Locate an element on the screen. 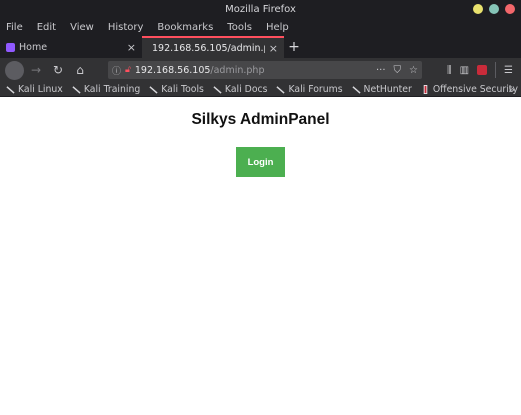  bookmark-label: Kali Docs is located at coordinates (246, 89).